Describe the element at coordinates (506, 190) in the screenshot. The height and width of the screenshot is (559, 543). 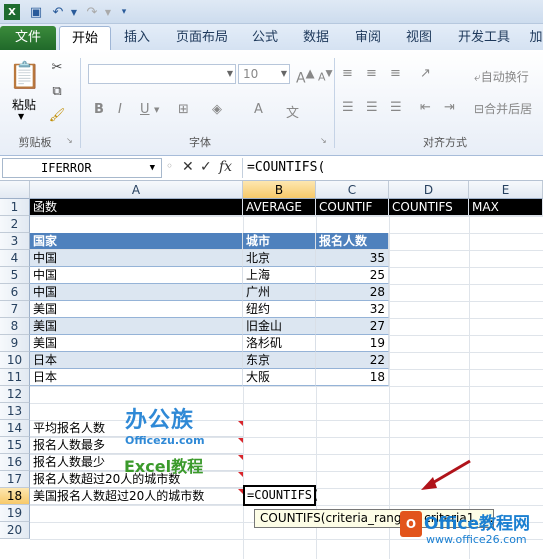
I see `column-header-e: E` at that location.